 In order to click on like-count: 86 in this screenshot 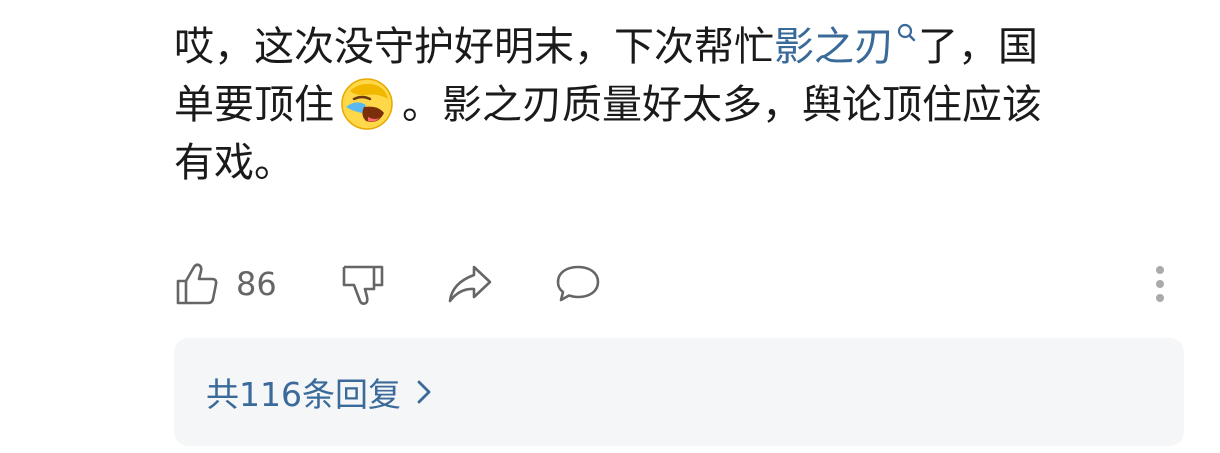, I will do `click(256, 284)`.